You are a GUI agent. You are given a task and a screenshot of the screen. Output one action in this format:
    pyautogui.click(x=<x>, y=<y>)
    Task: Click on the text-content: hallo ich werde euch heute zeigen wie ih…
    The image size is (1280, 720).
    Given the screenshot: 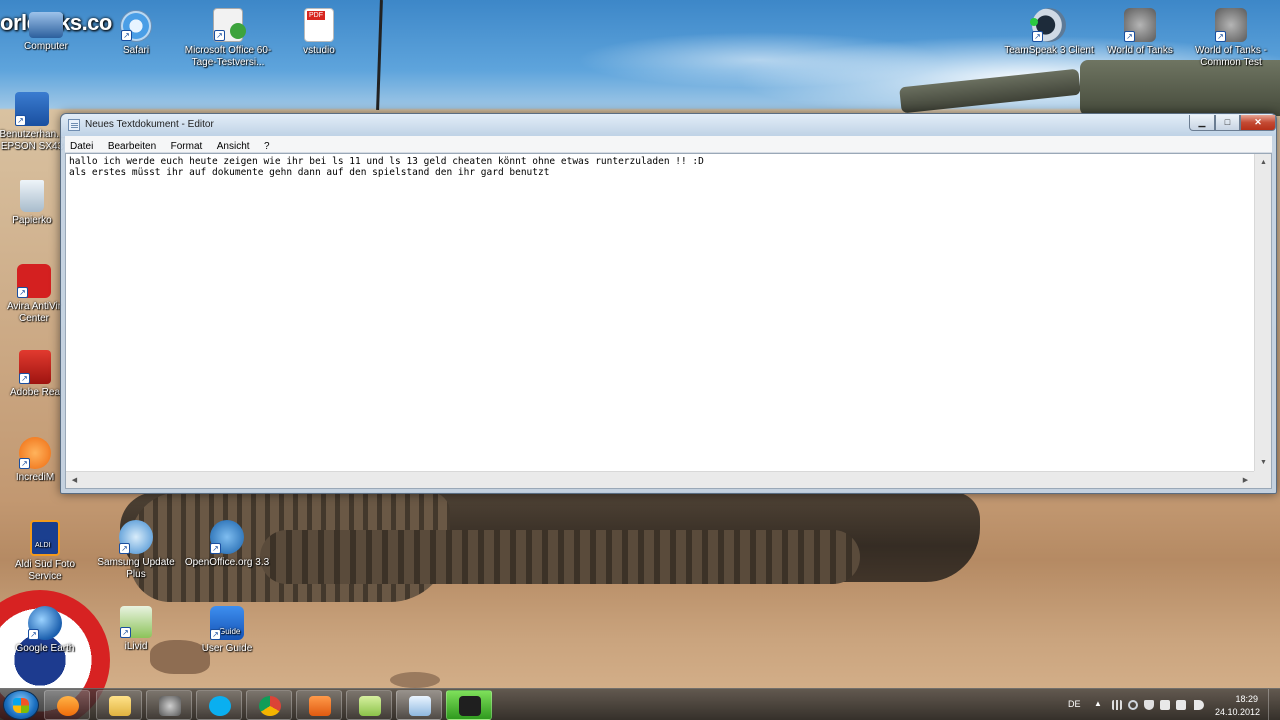 What is the action you would take?
    pyautogui.click(x=660, y=167)
    